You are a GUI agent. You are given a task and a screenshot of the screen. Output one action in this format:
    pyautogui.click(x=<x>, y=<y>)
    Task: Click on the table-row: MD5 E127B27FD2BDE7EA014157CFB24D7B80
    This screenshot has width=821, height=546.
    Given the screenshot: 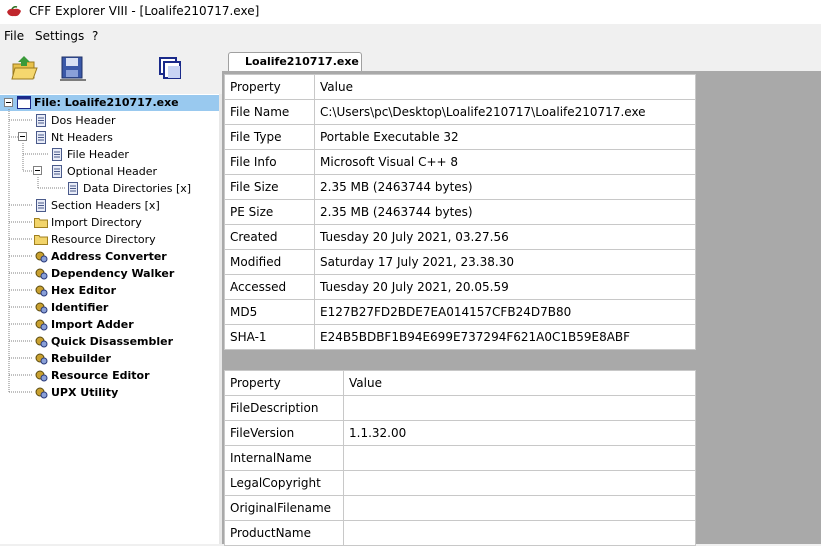 What is the action you would take?
    pyautogui.click(x=460, y=312)
    